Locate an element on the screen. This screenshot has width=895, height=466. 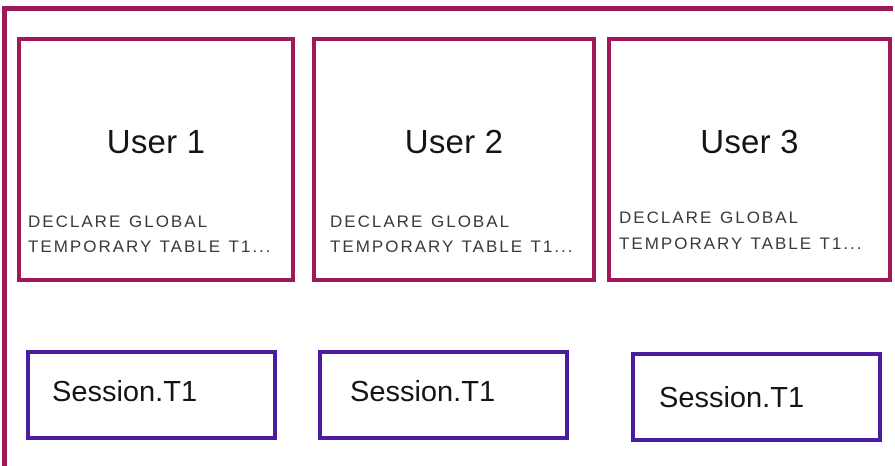
user-sql-line1-1: DECLARE GLOBAL is located at coordinates (119, 221).